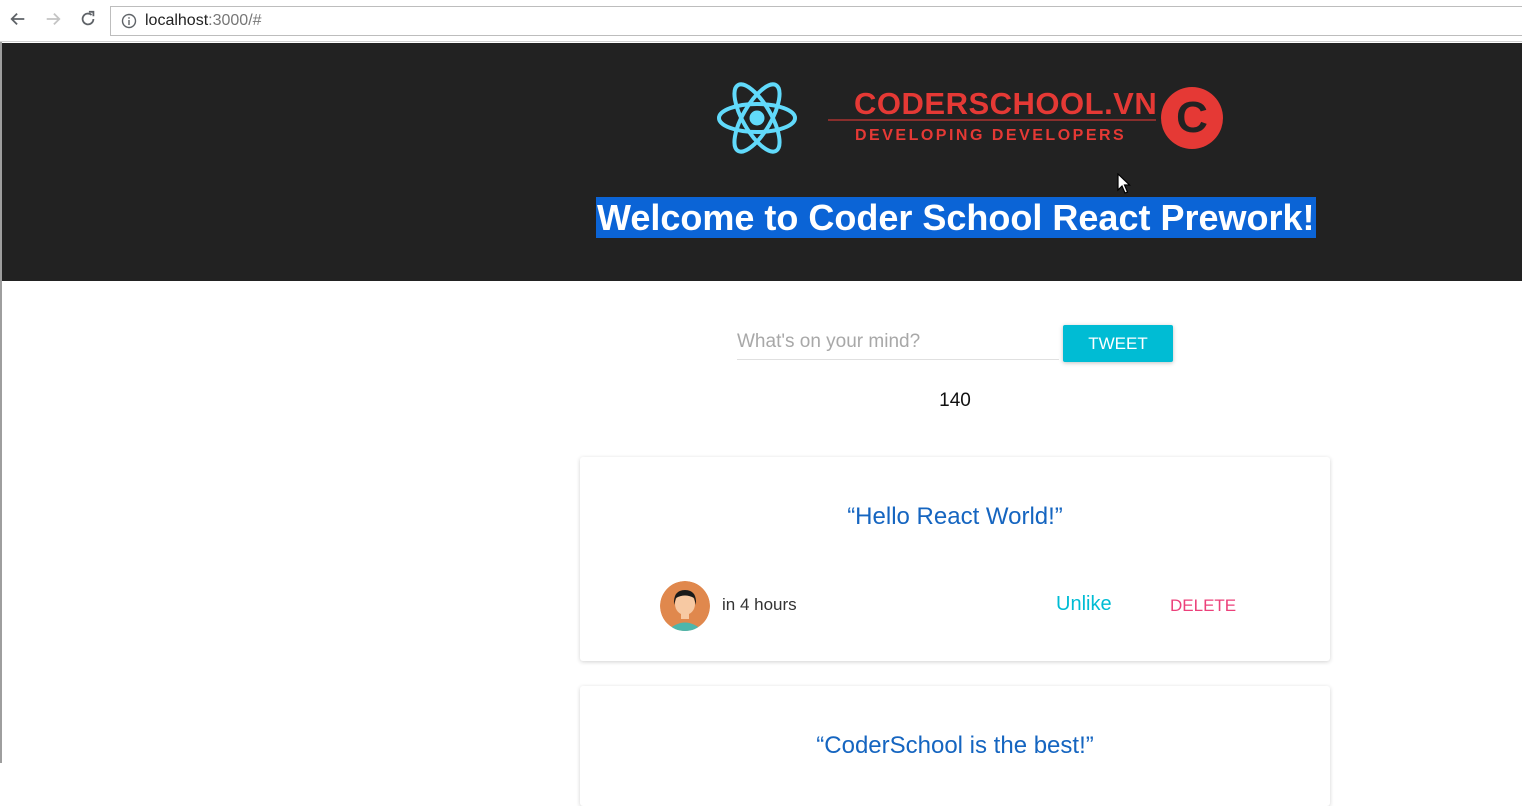  I want to click on unlike-button: Unlike, so click(1084, 604).